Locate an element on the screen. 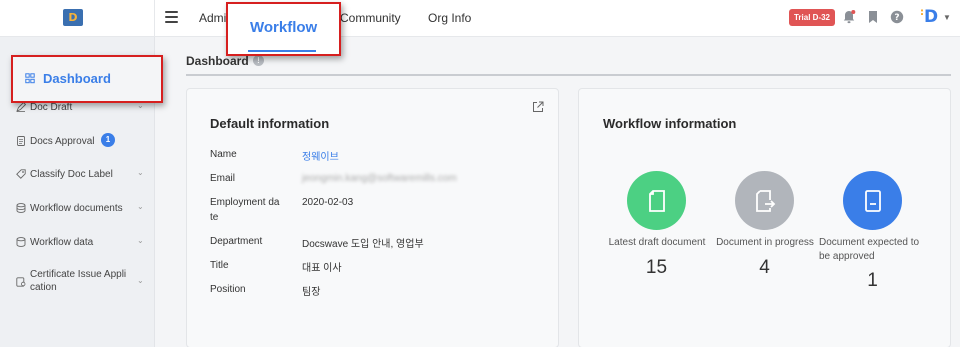 The image size is (960, 347). sidebar-item-certificate-issue: Certificate Issue Appli cation ⌄ is located at coordinates (77, 283).